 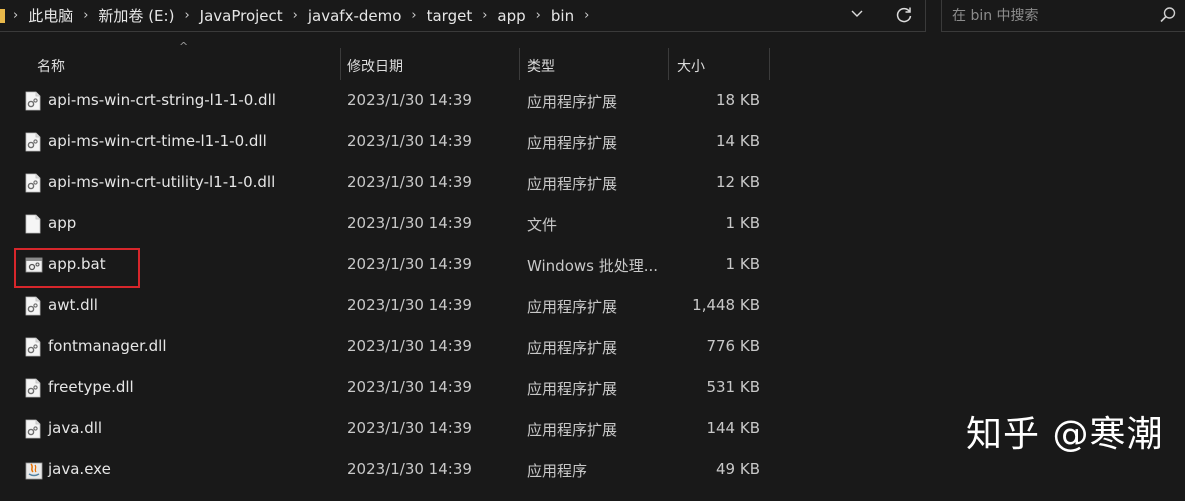 What do you see at coordinates (157, 141) in the screenshot?
I see `file-name: api-ms-win-crt-time-l1-1-0.dll` at bounding box center [157, 141].